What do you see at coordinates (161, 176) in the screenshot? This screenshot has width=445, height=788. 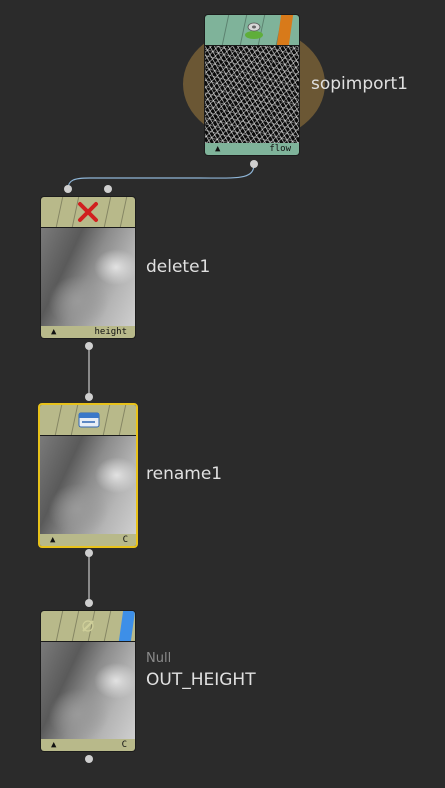 I see `wire-sopimport-to-delete` at bounding box center [161, 176].